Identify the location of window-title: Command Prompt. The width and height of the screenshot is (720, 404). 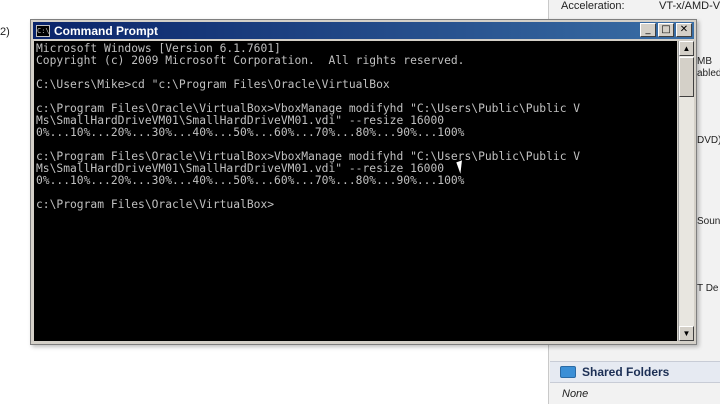
(106, 30).